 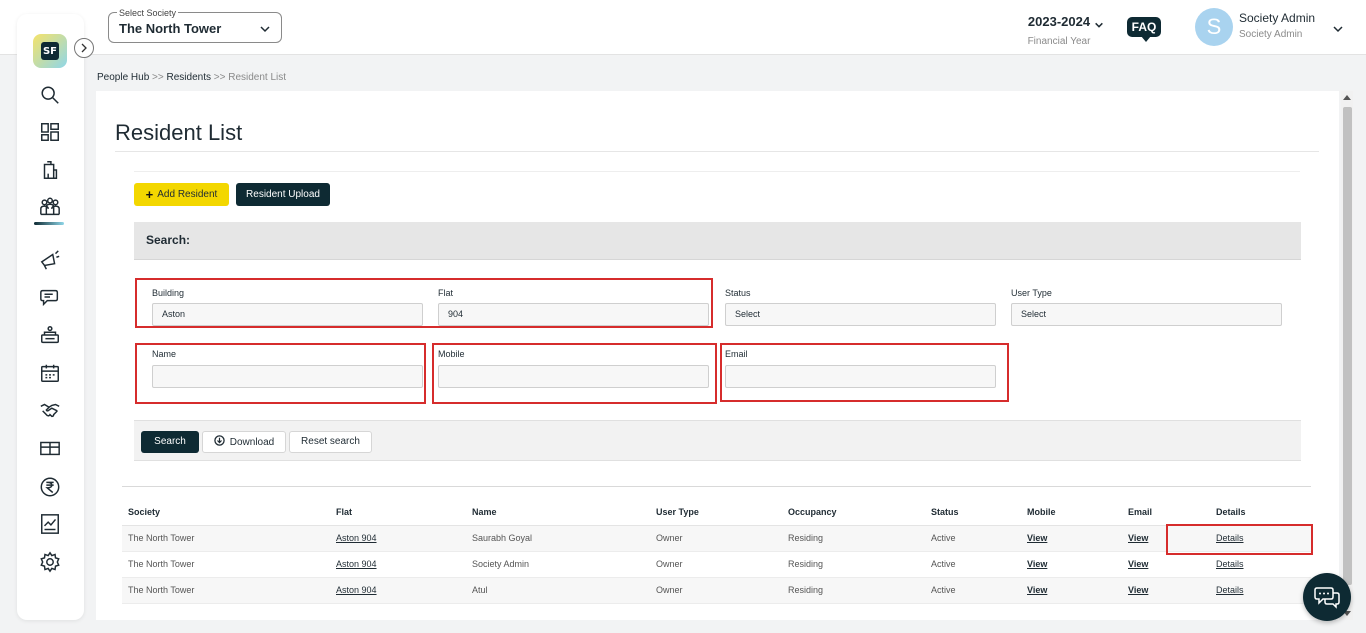 I want to click on breadcrumb-people-hub: People Hub, so click(x=123, y=77).